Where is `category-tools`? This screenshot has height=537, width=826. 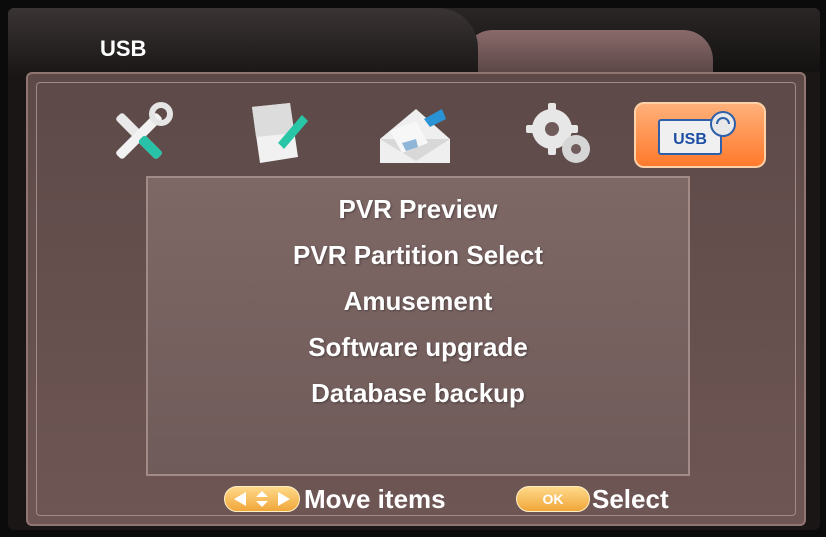
category-tools is located at coordinates (141, 134).